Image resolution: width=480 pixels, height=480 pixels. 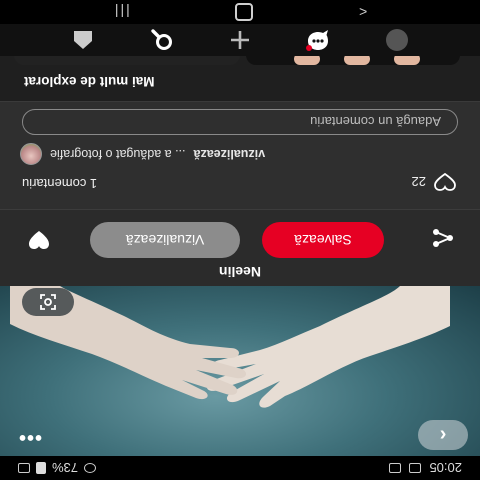 I want to click on avatar, so click(x=31, y=154).